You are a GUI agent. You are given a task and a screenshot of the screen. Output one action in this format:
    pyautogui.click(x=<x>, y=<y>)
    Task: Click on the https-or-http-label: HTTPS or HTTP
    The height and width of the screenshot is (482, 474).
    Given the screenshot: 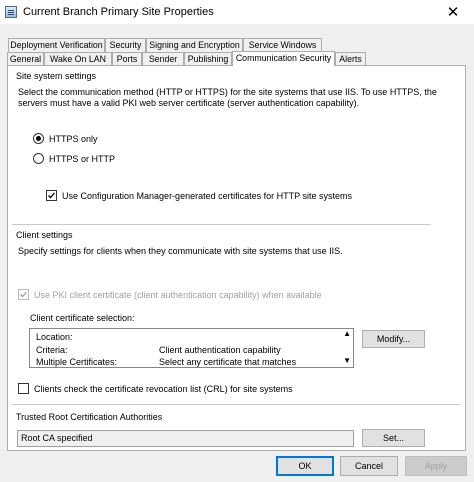 What is the action you would take?
    pyautogui.click(x=82, y=159)
    